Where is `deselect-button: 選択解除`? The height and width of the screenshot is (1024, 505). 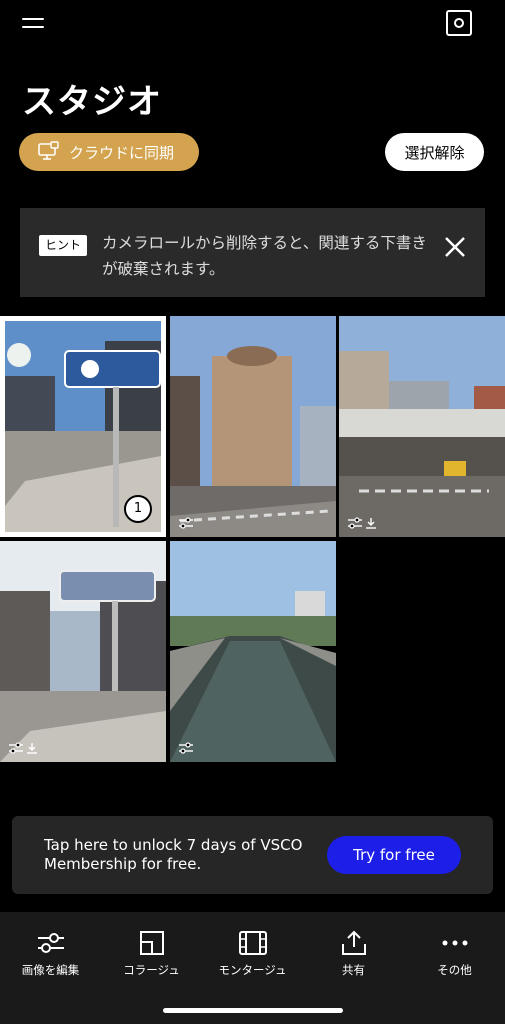 deselect-button: 選択解除 is located at coordinates (434, 152).